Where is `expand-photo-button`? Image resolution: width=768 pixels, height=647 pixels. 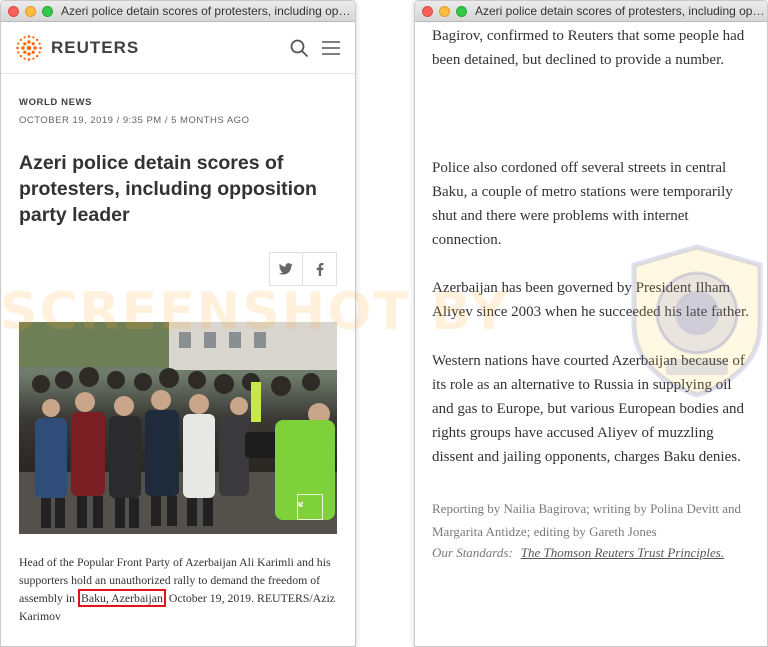
expand-photo-button is located at coordinates (310, 507).